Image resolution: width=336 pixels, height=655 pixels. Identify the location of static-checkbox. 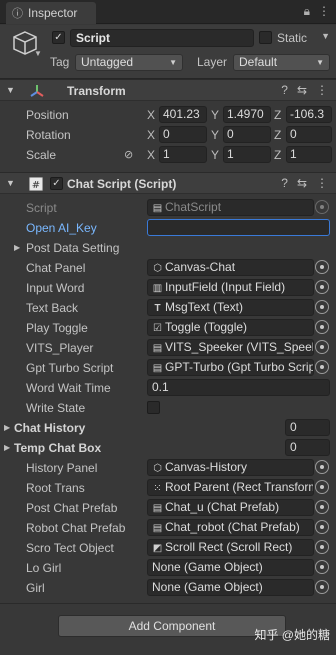
(265, 37).